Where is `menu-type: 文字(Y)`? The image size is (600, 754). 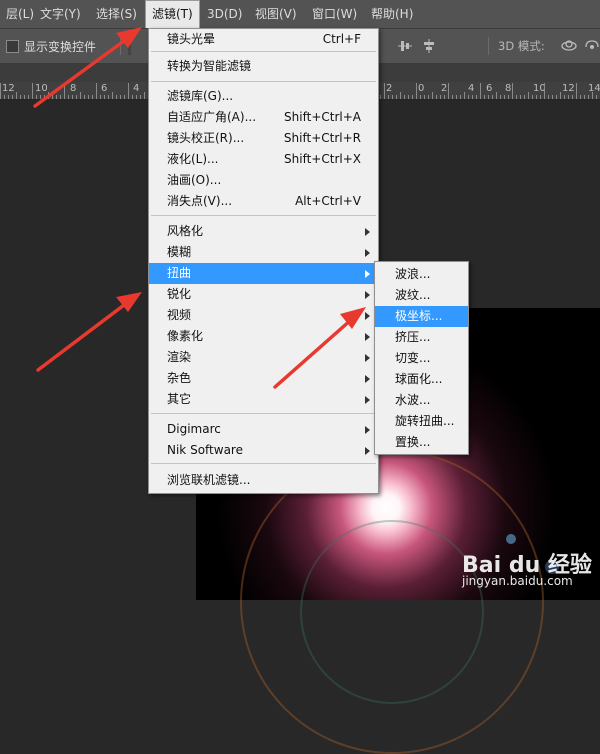
menu-type: 文字(Y) is located at coordinates (60, 14).